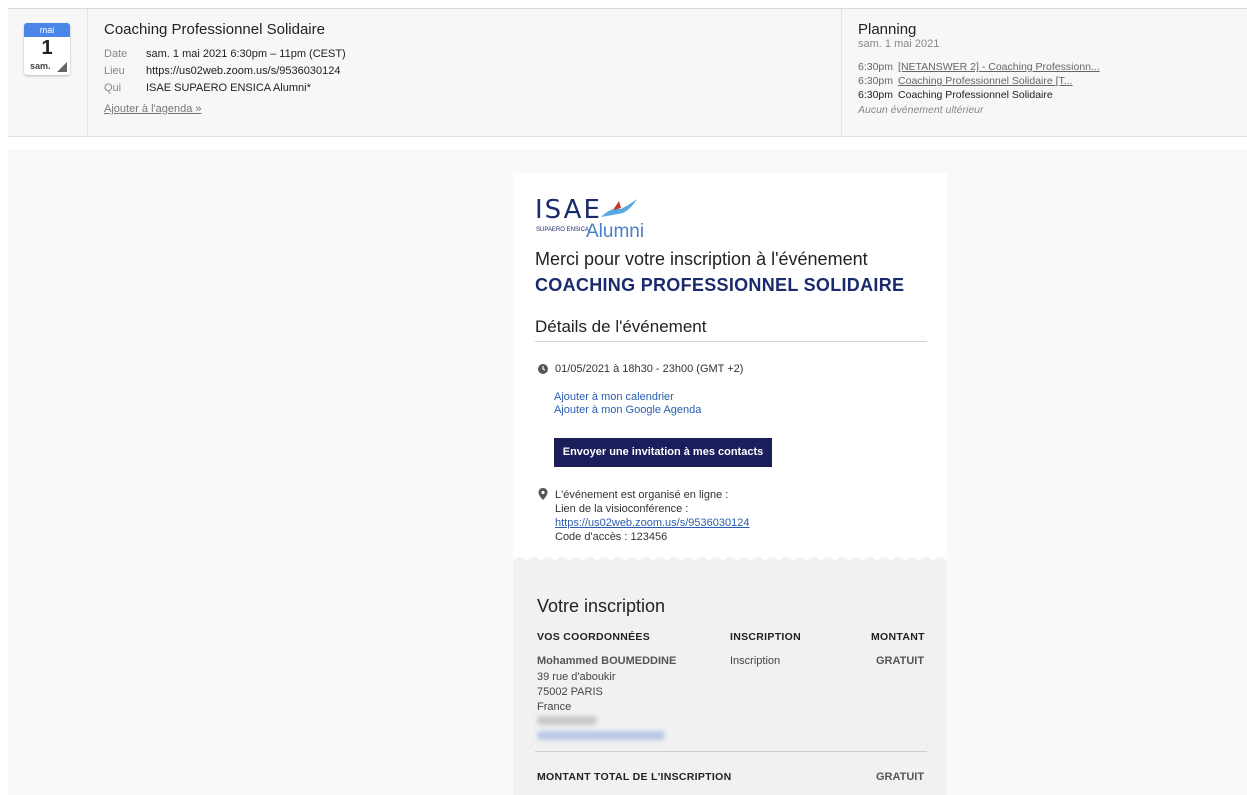 This screenshot has width=1247, height=795. What do you see at coordinates (554, 707) in the screenshot?
I see `address-line: France` at bounding box center [554, 707].